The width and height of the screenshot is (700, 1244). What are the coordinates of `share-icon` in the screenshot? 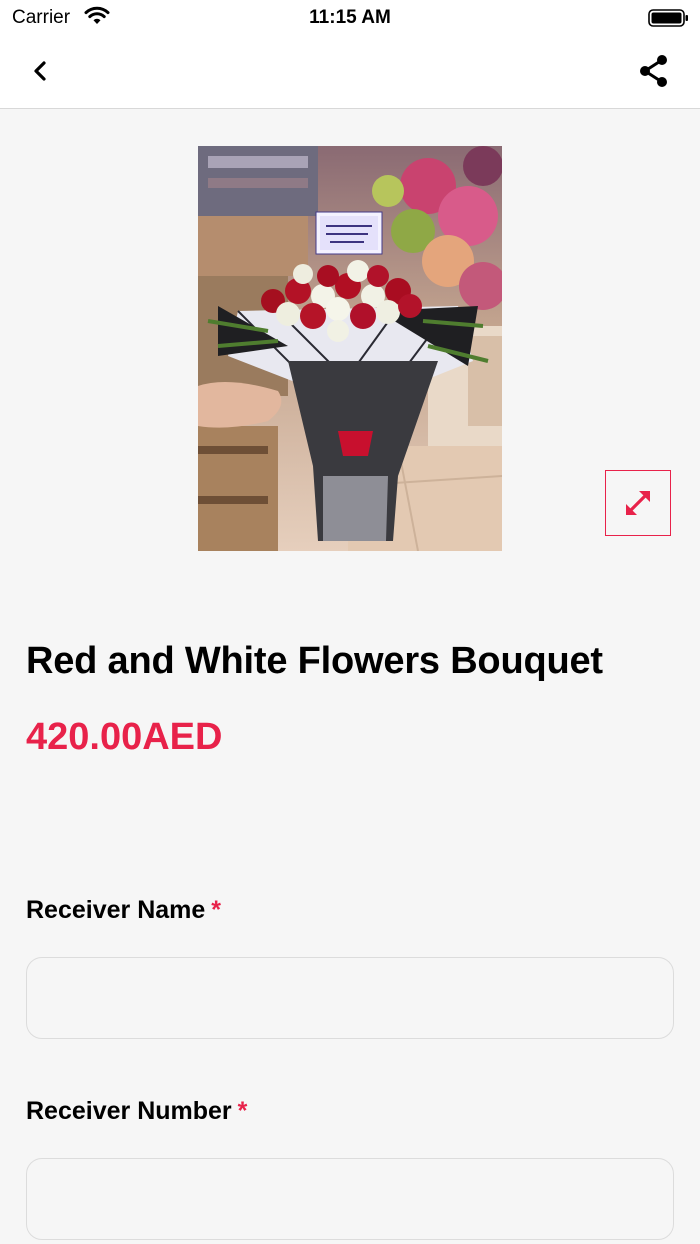 It's located at (653, 71).